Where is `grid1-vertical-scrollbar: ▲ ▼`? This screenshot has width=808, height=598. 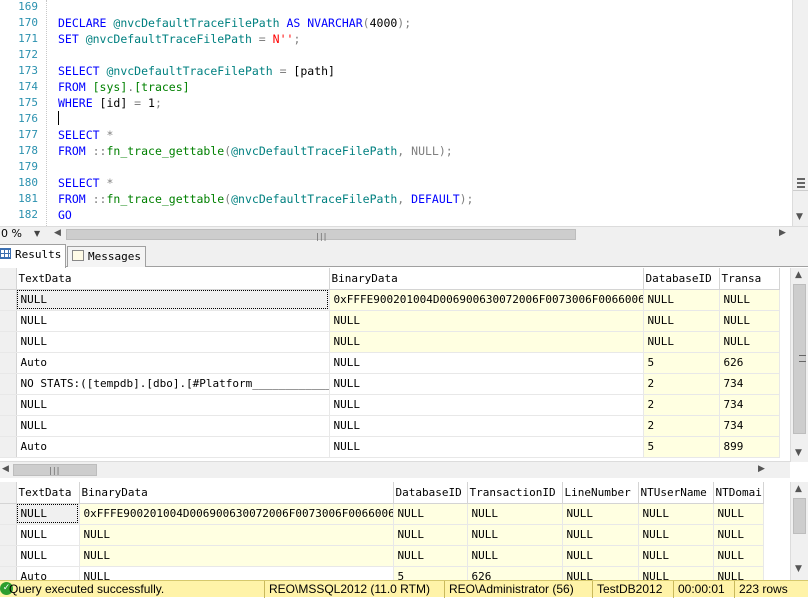
grid1-vertical-scrollbar: ▲ ▼ is located at coordinates (799, 365).